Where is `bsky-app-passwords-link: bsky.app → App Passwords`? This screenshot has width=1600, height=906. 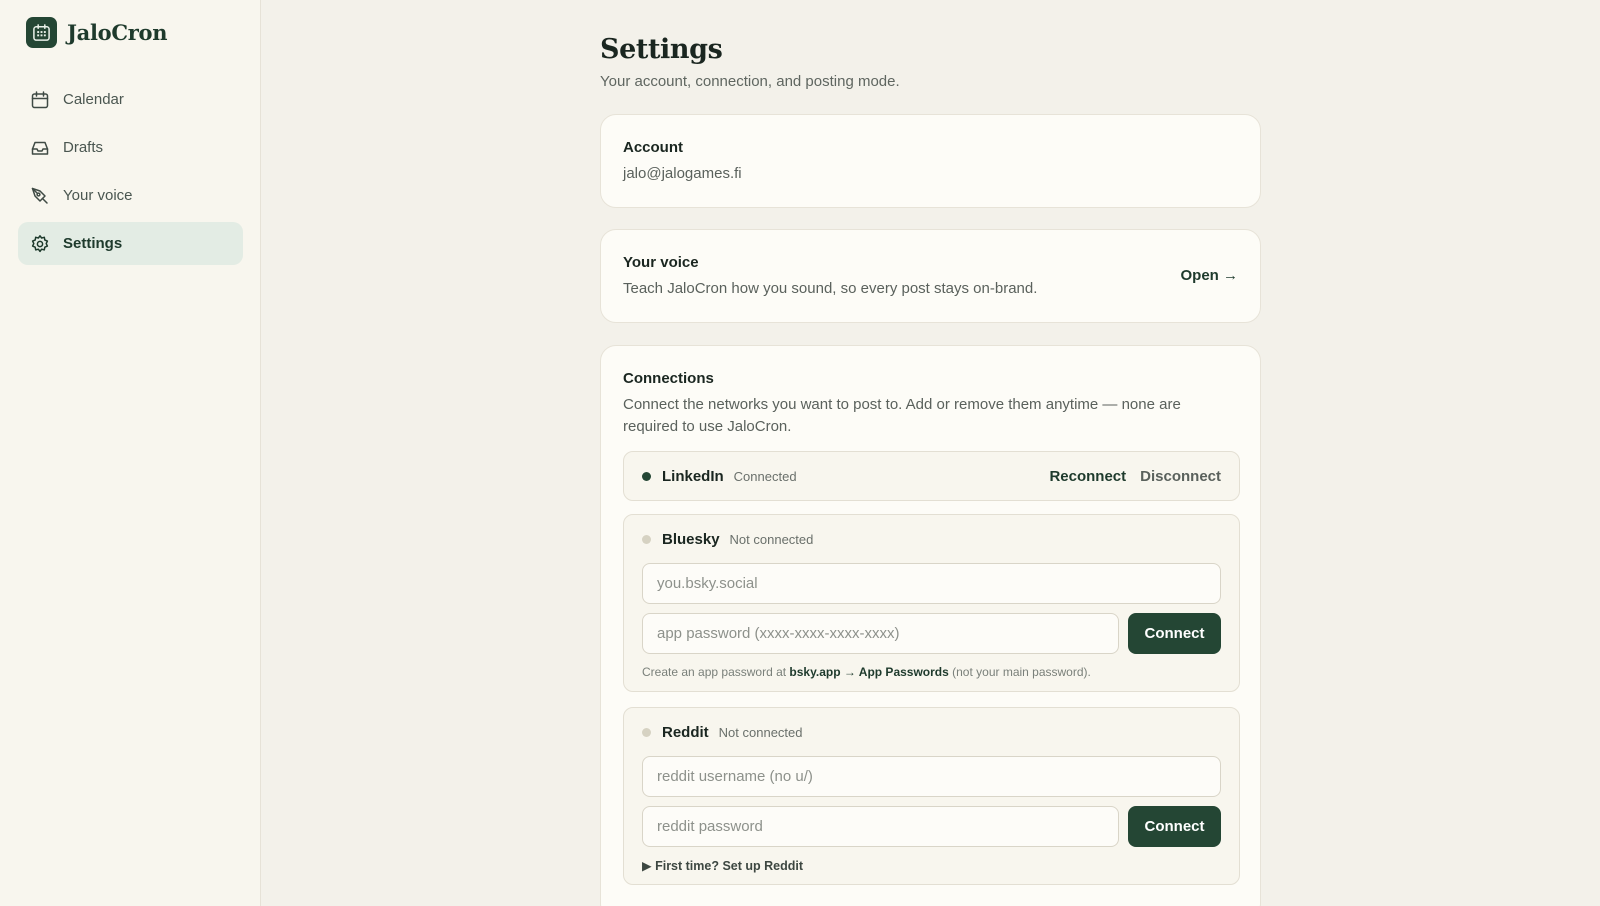
bsky-app-passwords-link: bsky.app → App Passwords is located at coordinates (868, 672).